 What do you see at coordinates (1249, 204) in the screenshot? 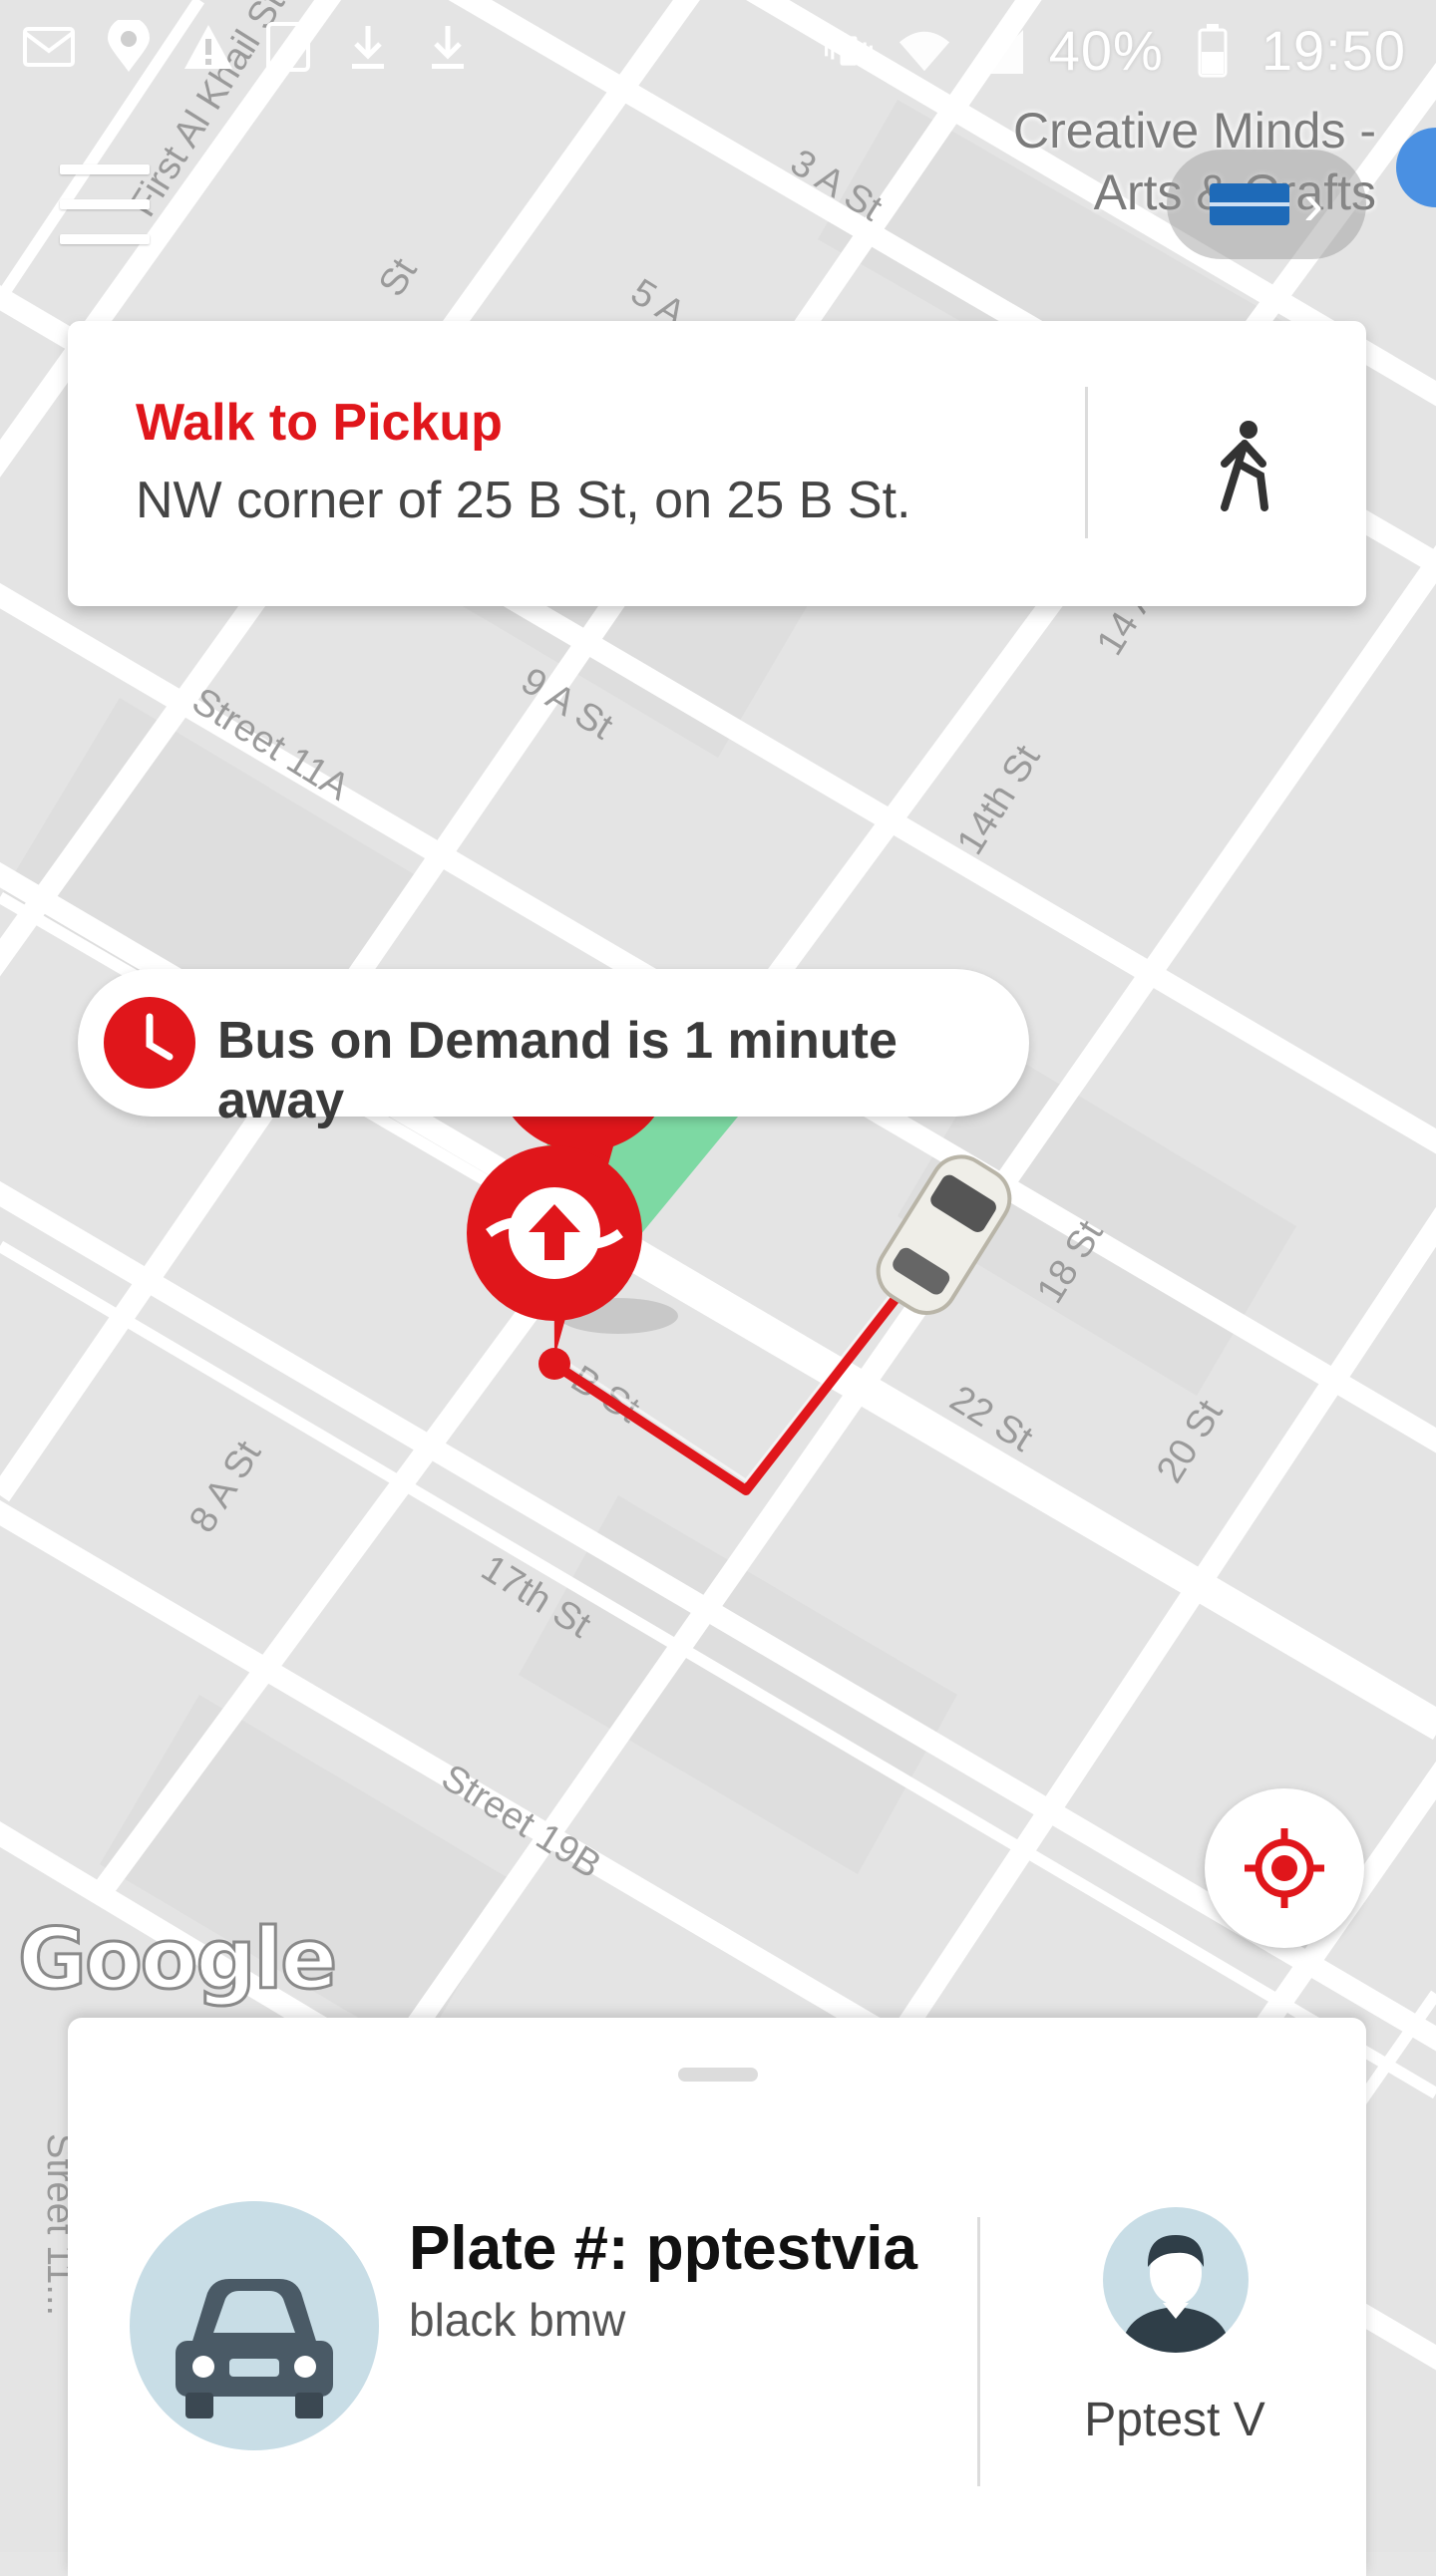
I see `transit-layer-icon` at bounding box center [1249, 204].